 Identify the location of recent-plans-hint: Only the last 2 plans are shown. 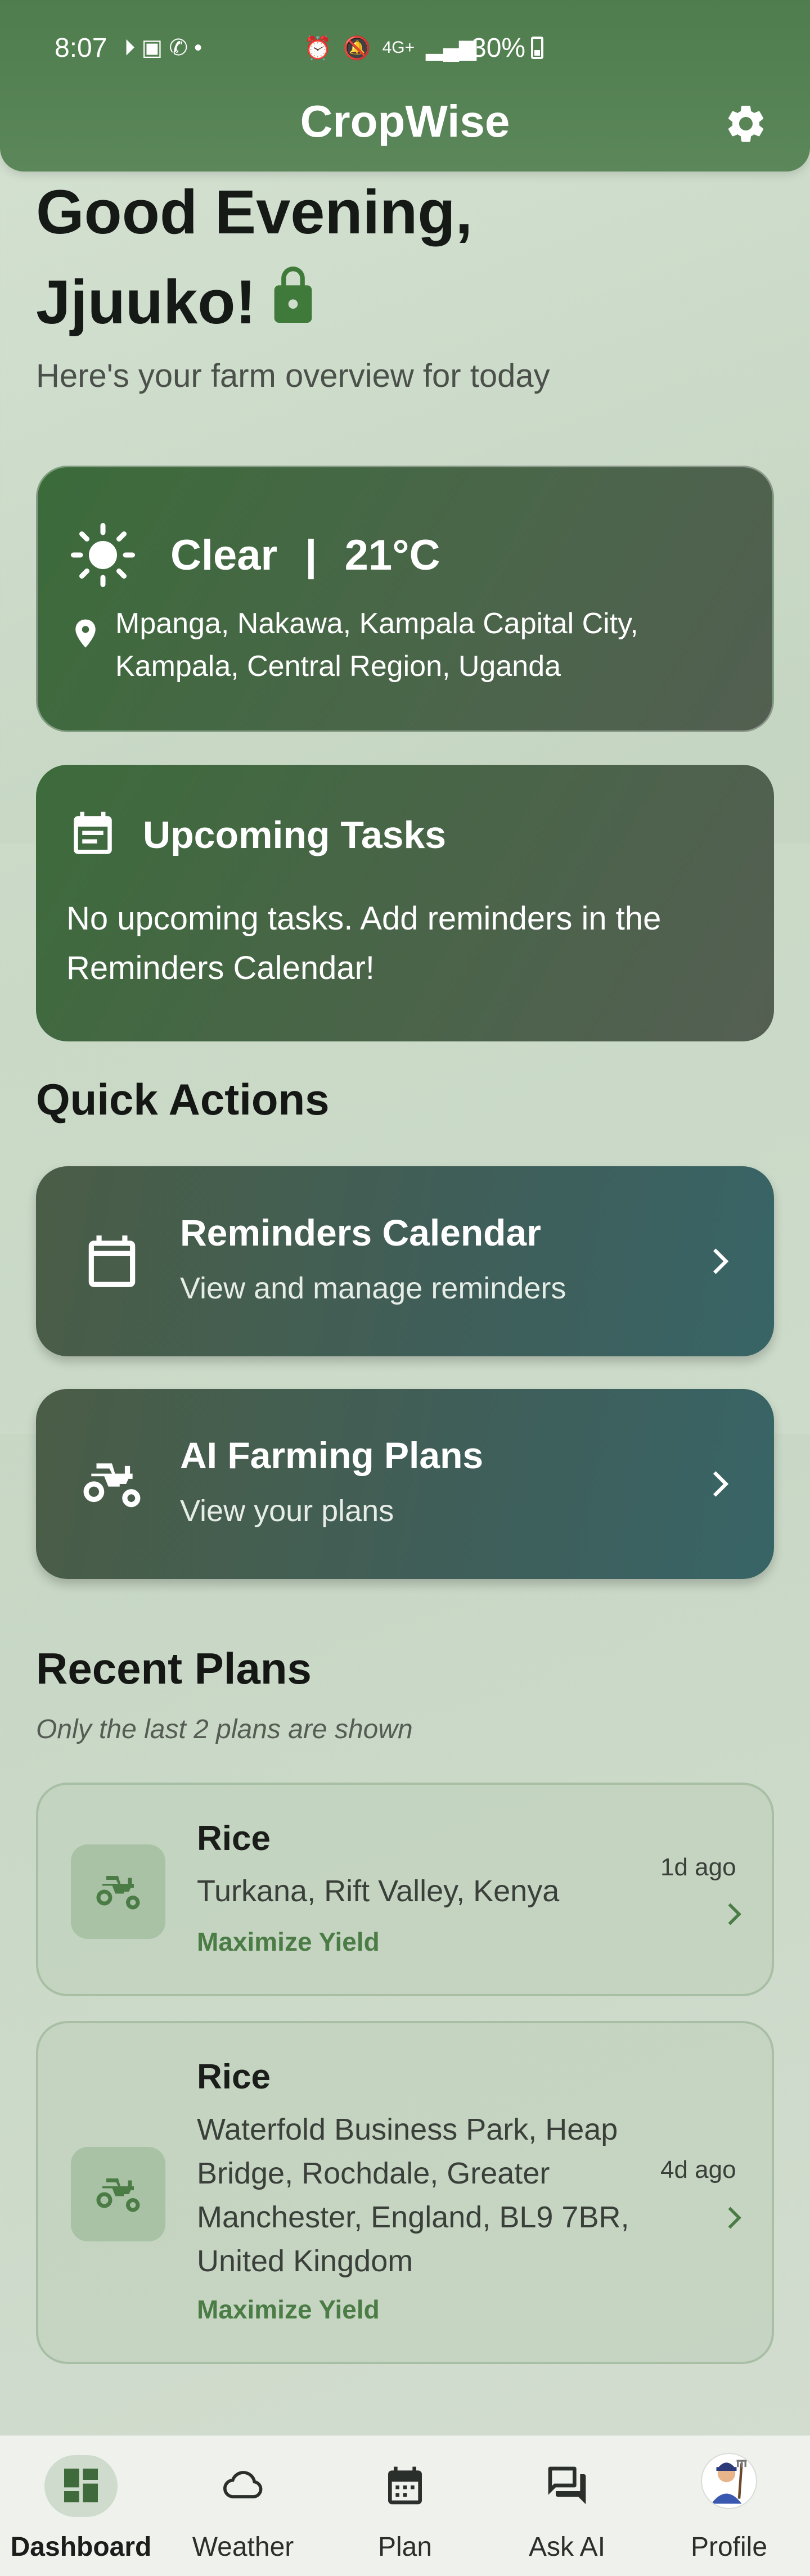
(224, 1729).